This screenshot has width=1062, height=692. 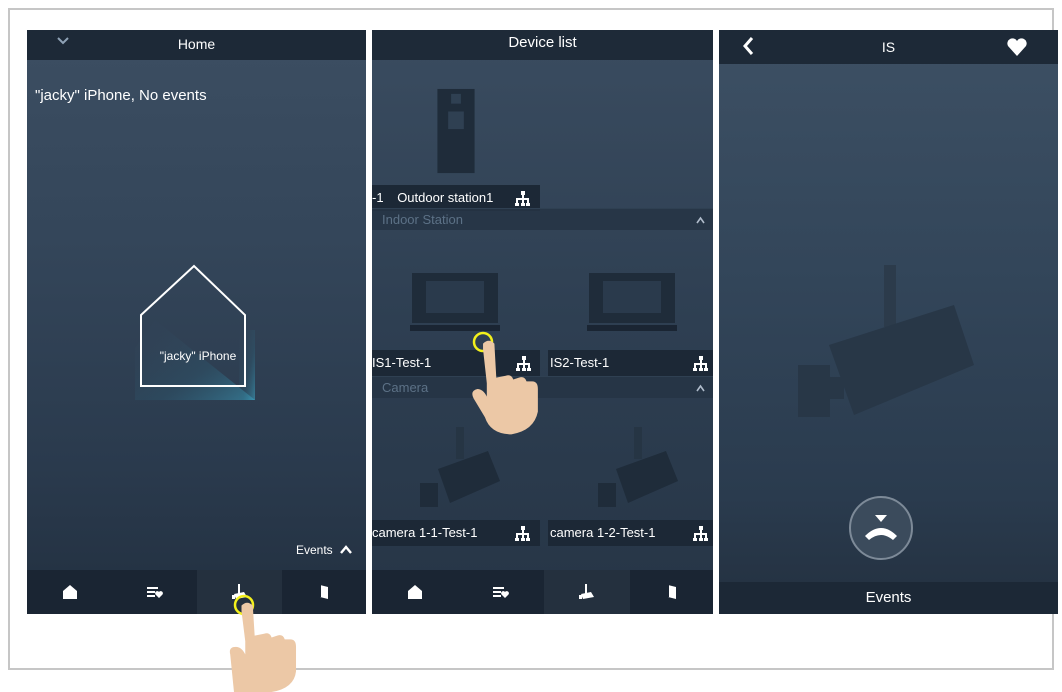 What do you see at coordinates (405, 387) in the screenshot?
I see `section-title-camera: Camera` at bounding box center [405, 387].